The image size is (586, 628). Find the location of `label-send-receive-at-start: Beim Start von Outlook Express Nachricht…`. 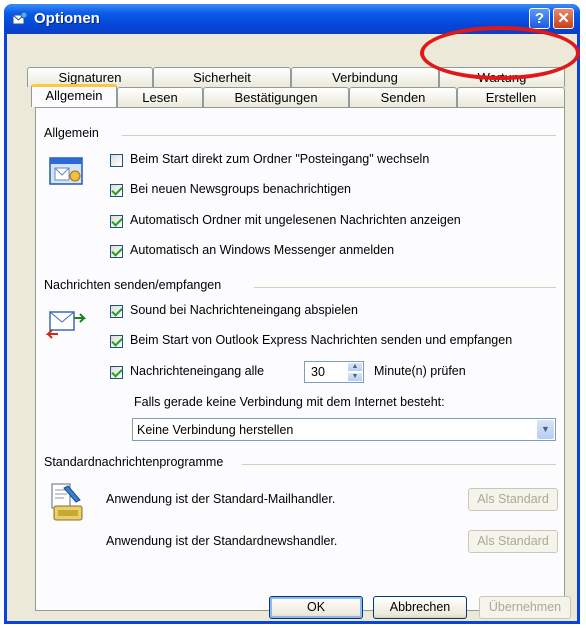

label-send-receive-at-start: Beim Start von Outlook Express Nachricht… is located at coordinates (321, 340).